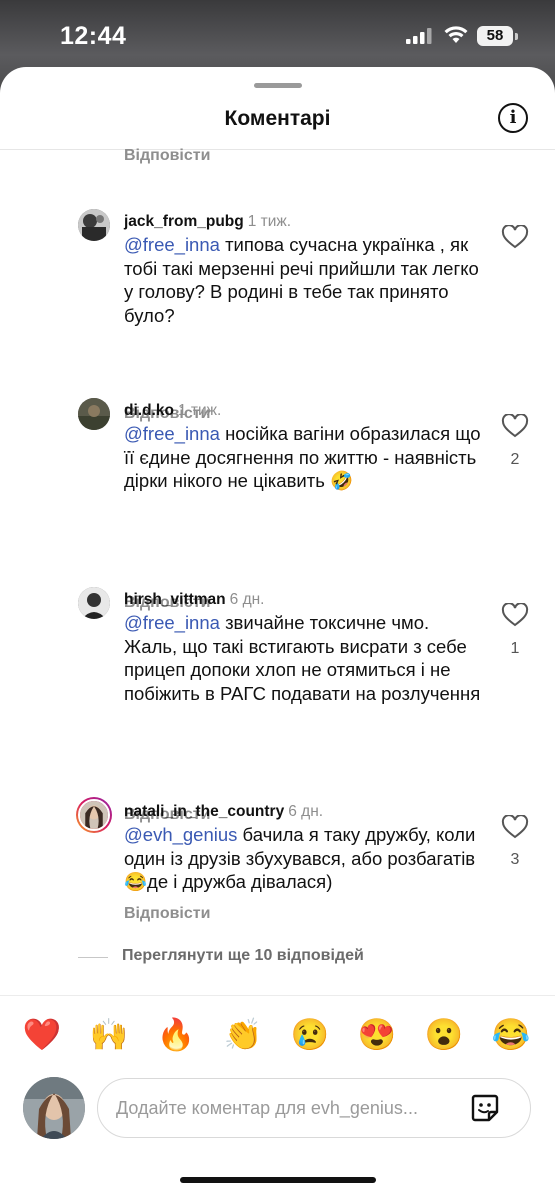  Describe the element at coordinates (93, 36) in the screenshot. I see `status-time: 12:44` at that location.